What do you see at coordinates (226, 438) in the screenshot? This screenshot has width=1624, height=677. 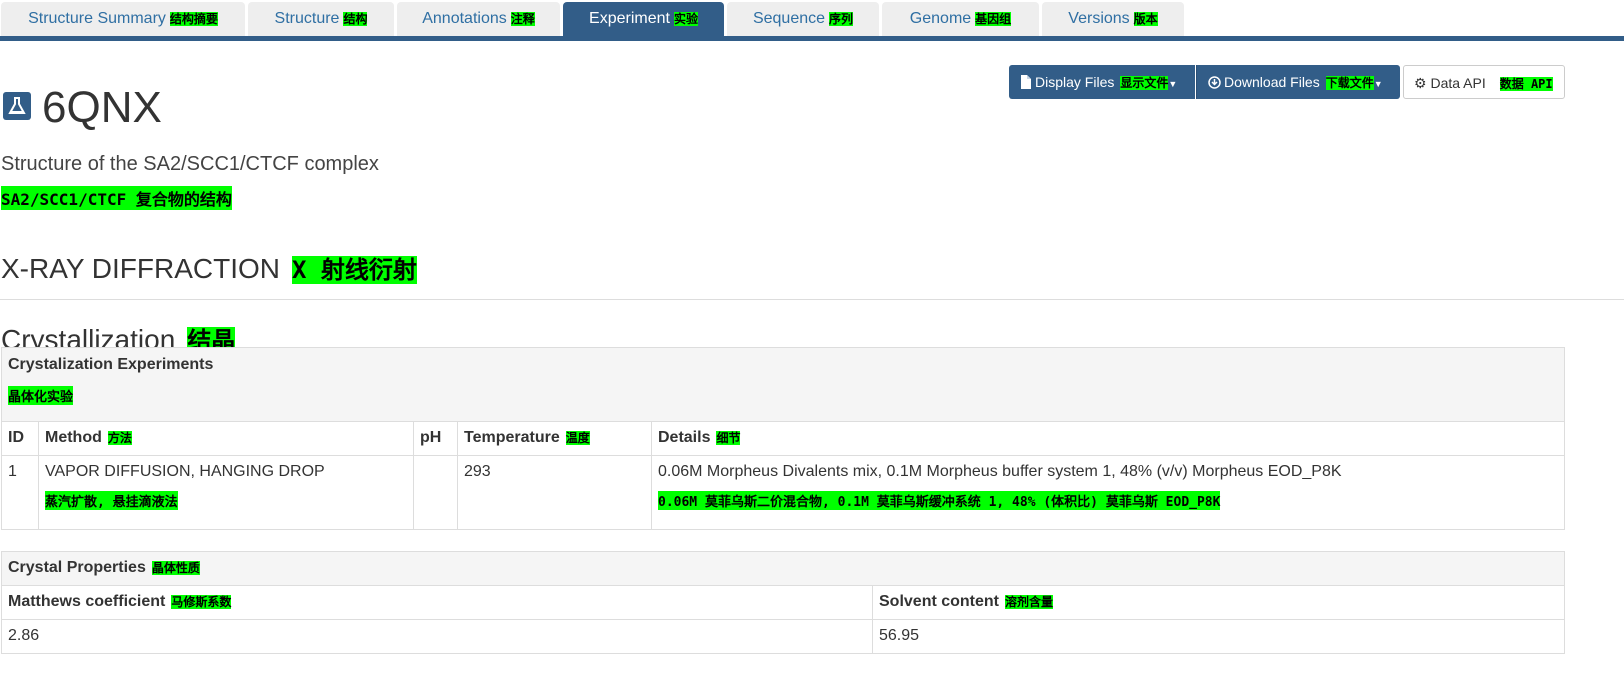 I see `column-header-method: Method 方法` at bounding box center [226, 438].